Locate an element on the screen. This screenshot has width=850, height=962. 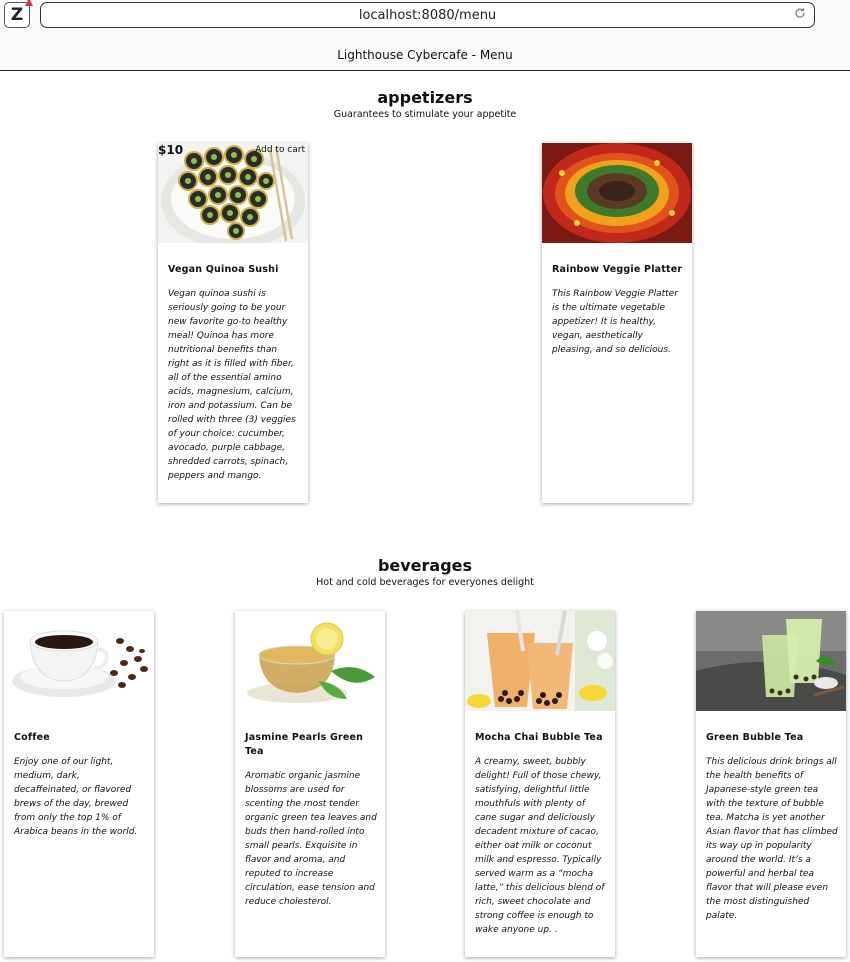
url-text: localhost:8080/menu is located at coordinates (427, 15).